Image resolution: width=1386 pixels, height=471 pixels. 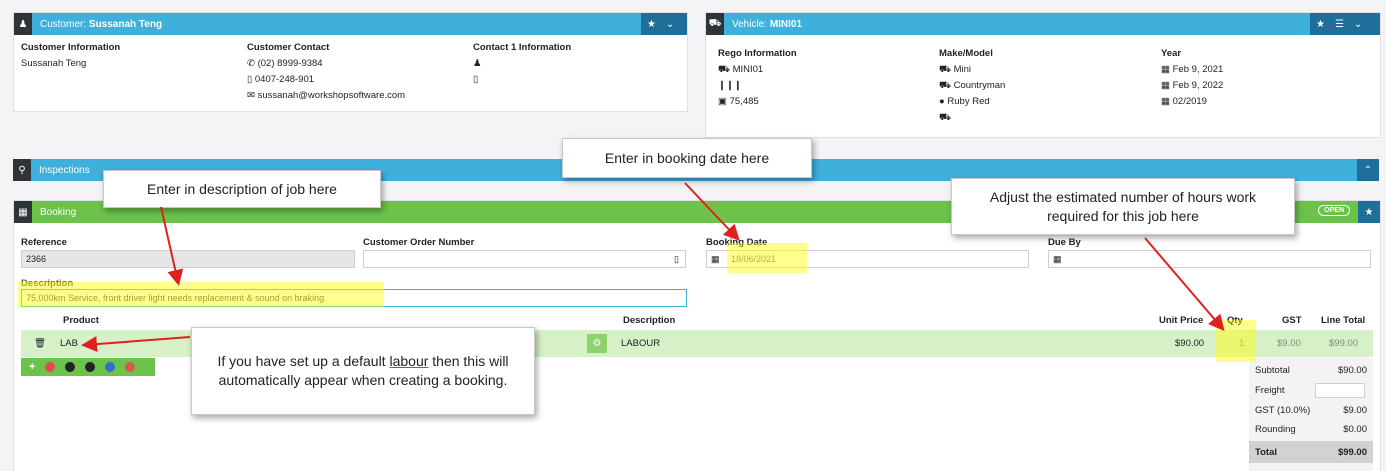 What do you see at coordinates (172, 246) in the screenshot?
I see `description-arrow` at bounding box center [172, 246].